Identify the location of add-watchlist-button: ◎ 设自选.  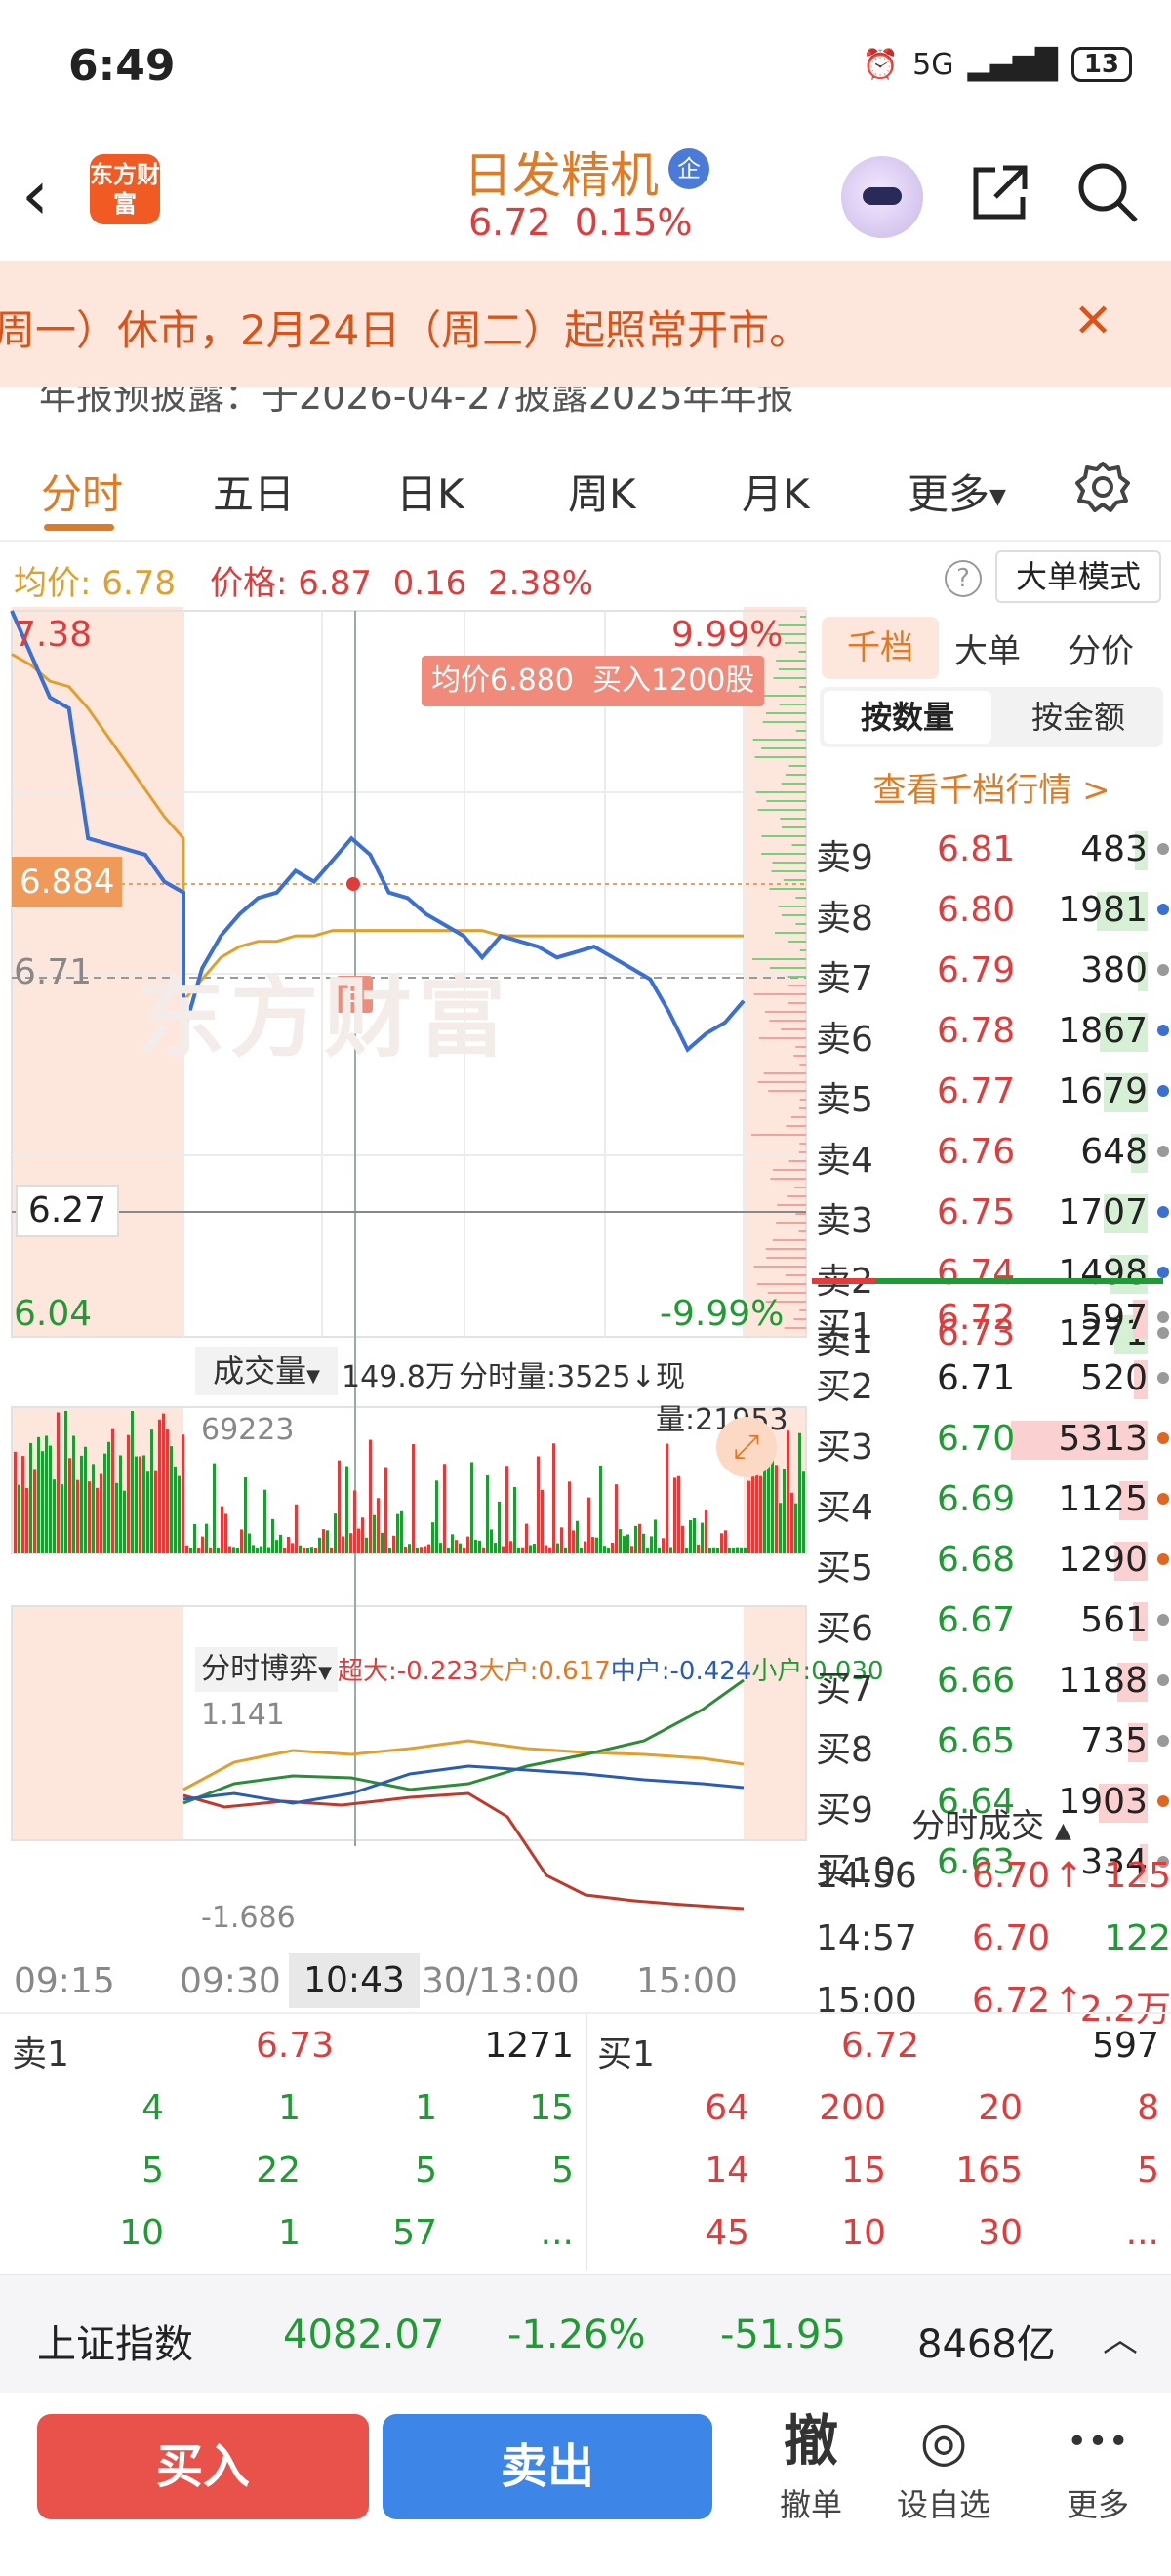
(943, 2466).